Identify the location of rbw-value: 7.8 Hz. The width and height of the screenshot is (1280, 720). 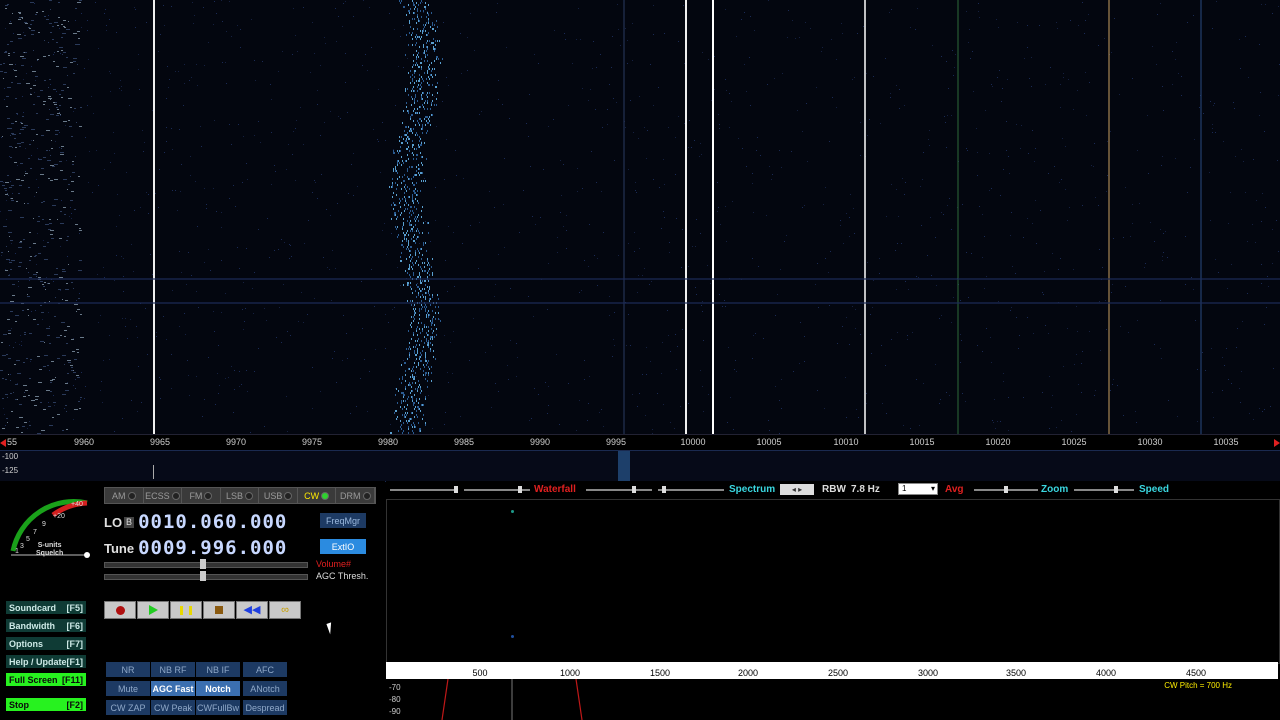
(865, 489).